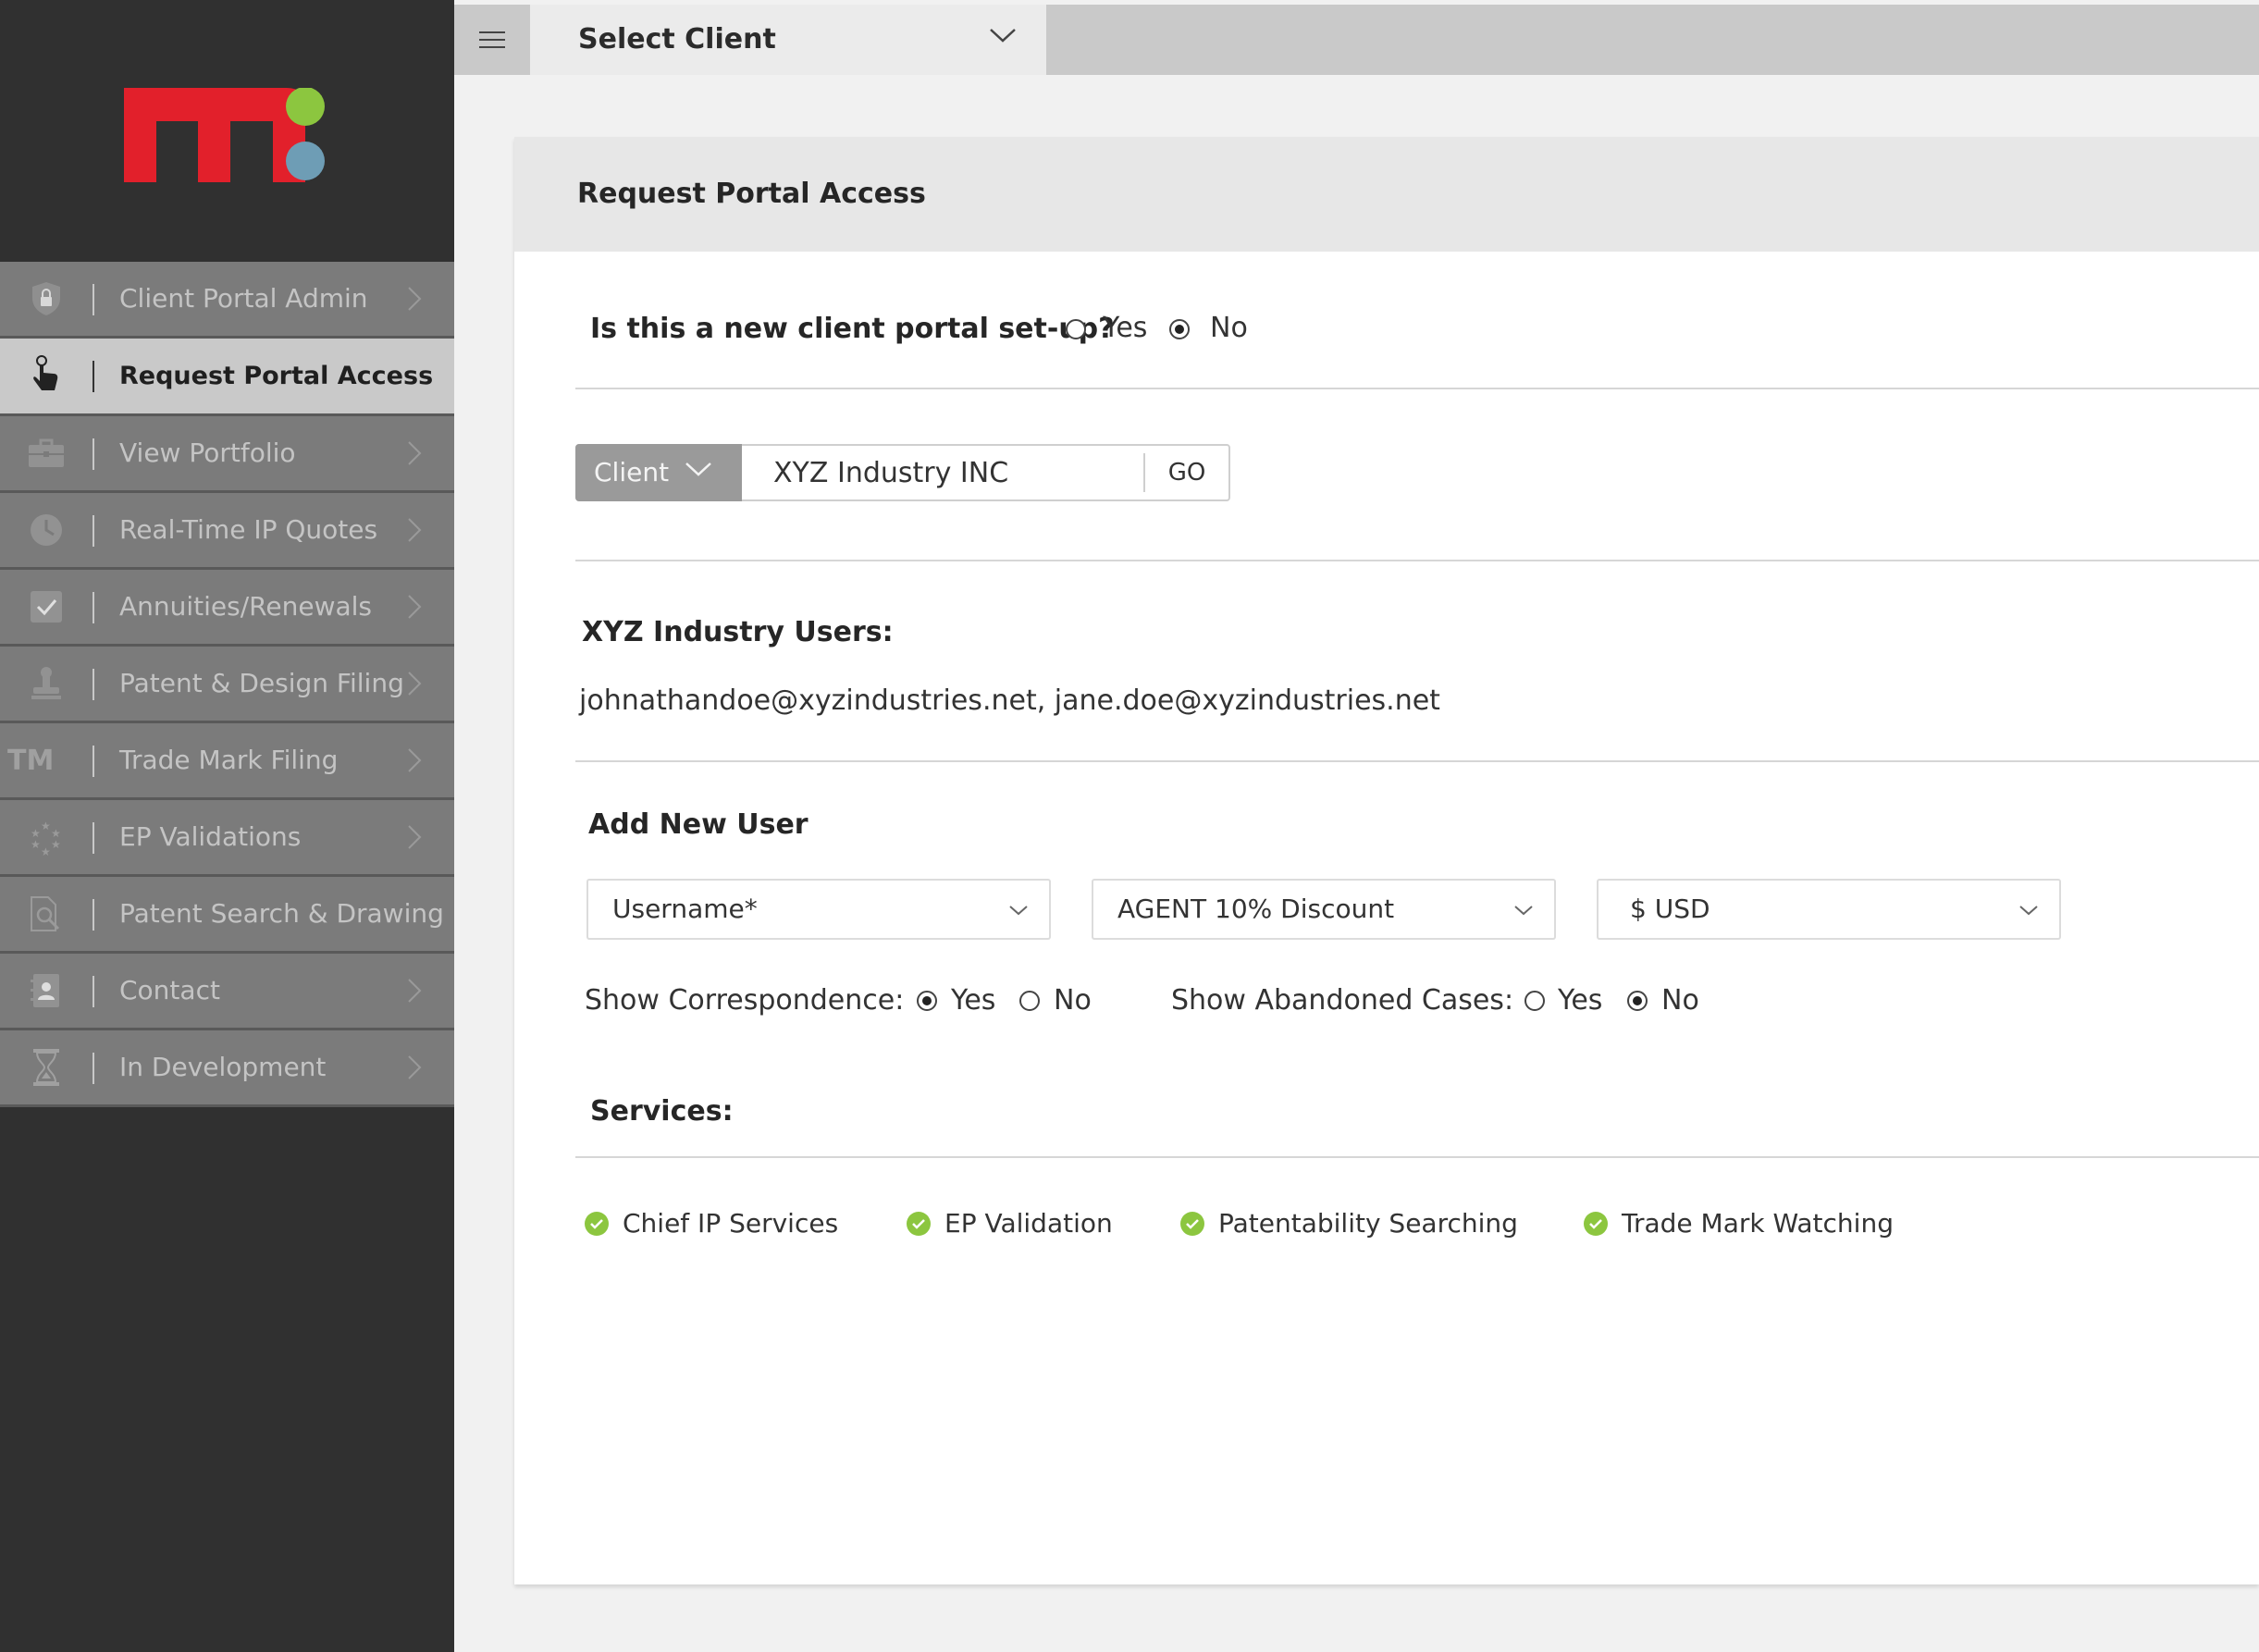 The width and height of the screenshot is (2259, 1652). Describe the element at coordinates (46, 991) in the screenshot. I see `contact-card-icon` at that location.